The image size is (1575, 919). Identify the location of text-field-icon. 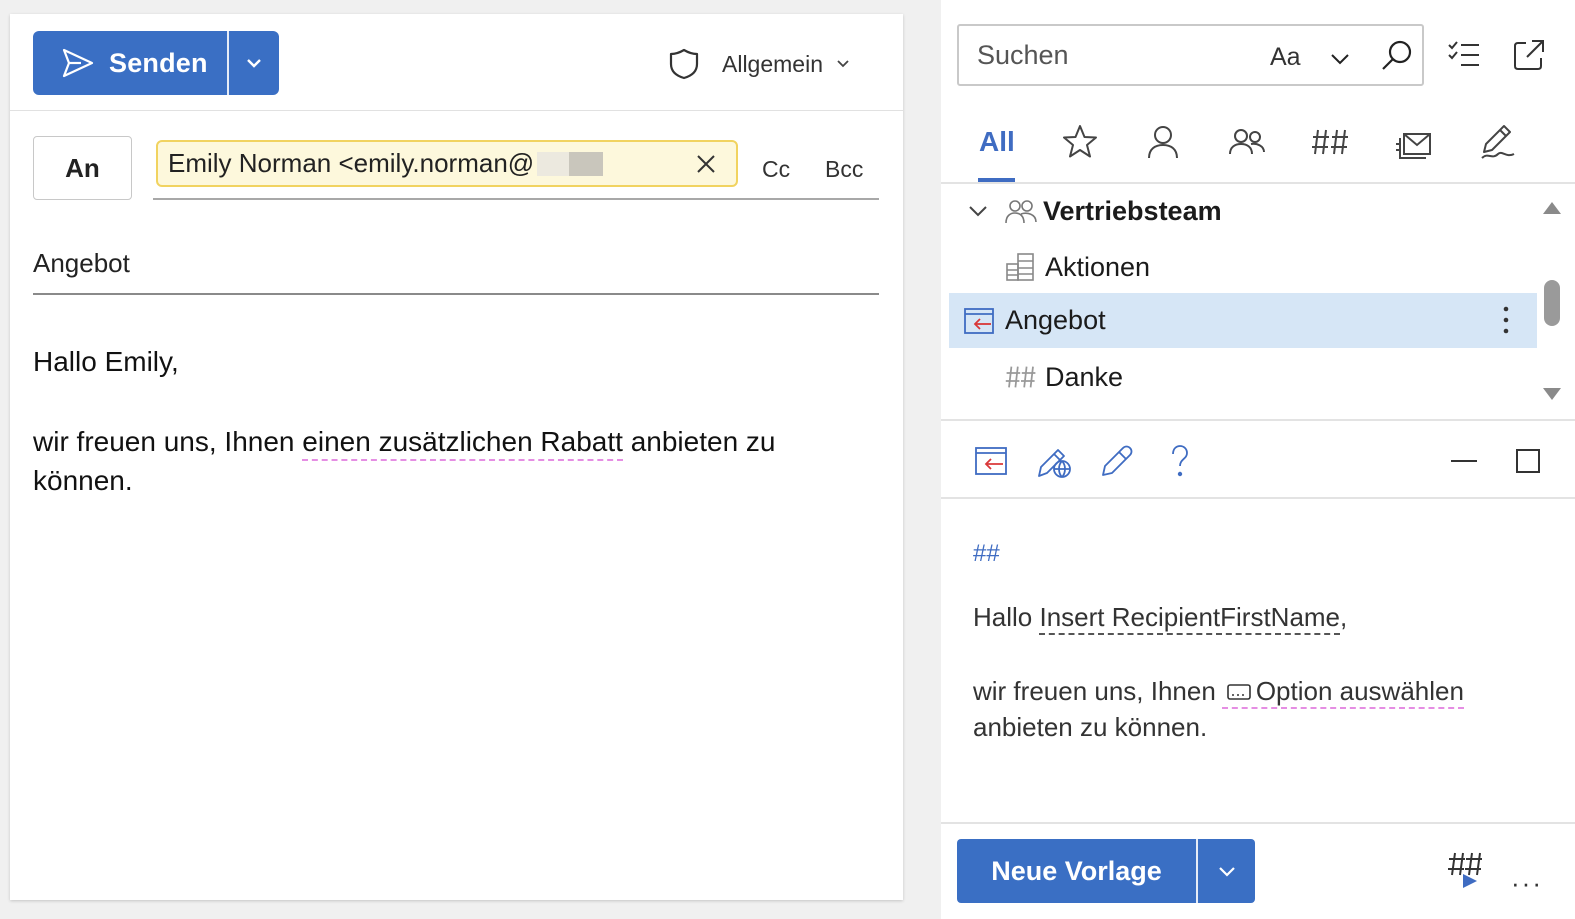
(1239, 692).